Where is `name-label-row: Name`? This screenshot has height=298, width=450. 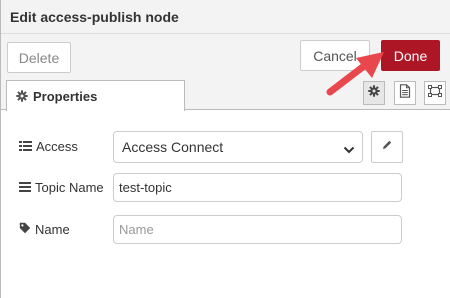 name-label-row: Name is located at coordinates (44, 229).